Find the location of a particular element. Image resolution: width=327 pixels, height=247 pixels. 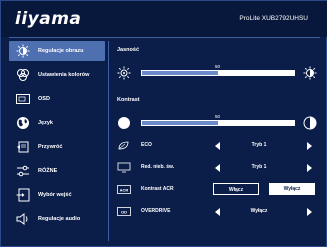

brightness-fill is located at coordinates (180, 73).